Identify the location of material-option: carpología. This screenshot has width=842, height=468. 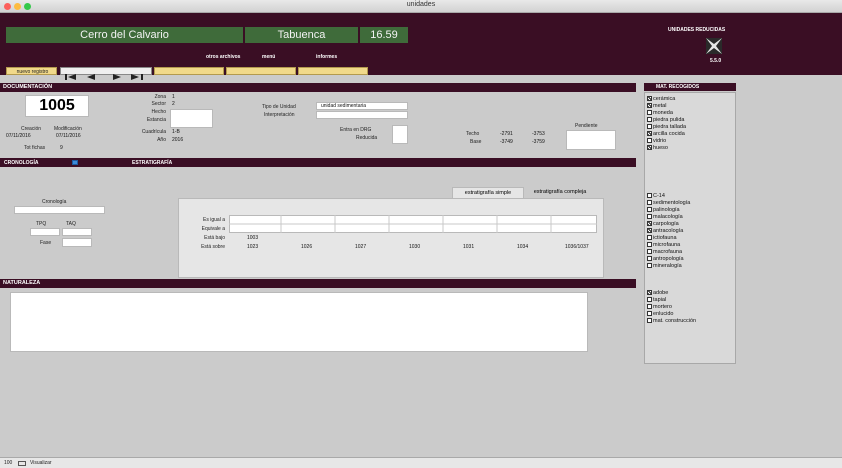
(668, 224).